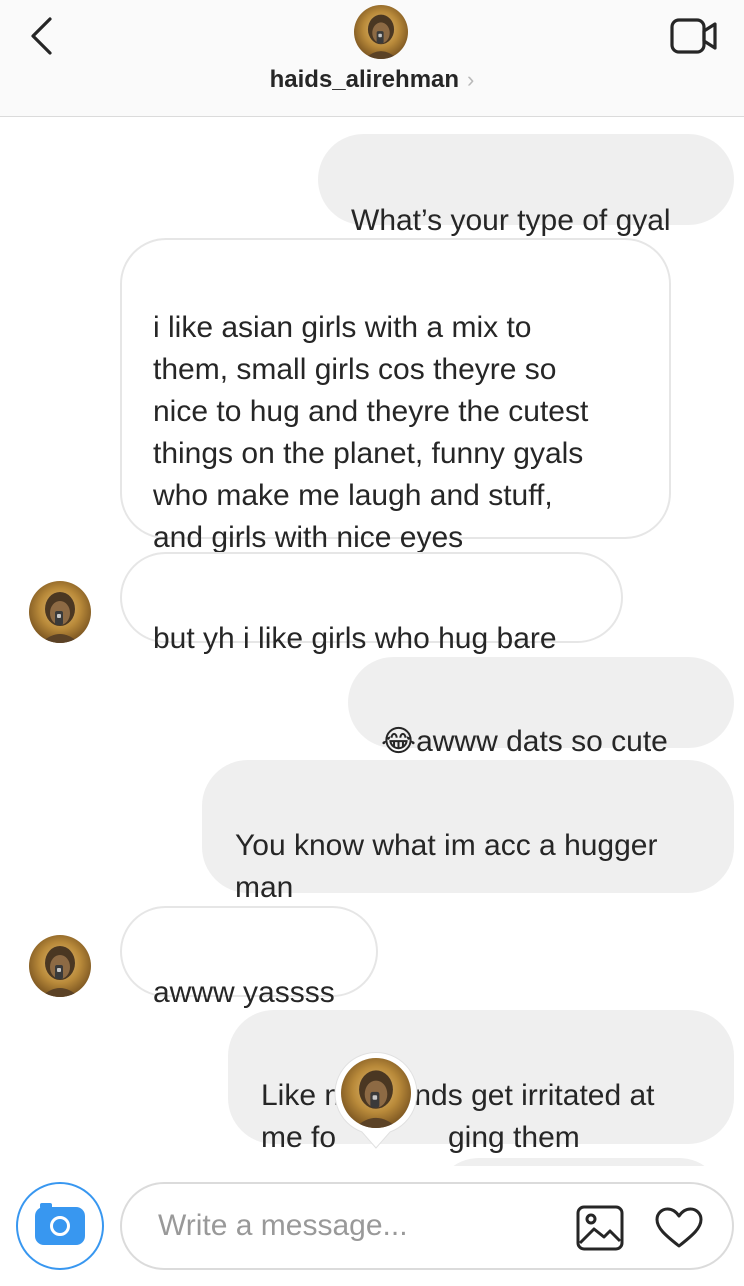  Describe the element at coordinates (381, 32) in the screenshot. I see `contact-avatar` at that location.